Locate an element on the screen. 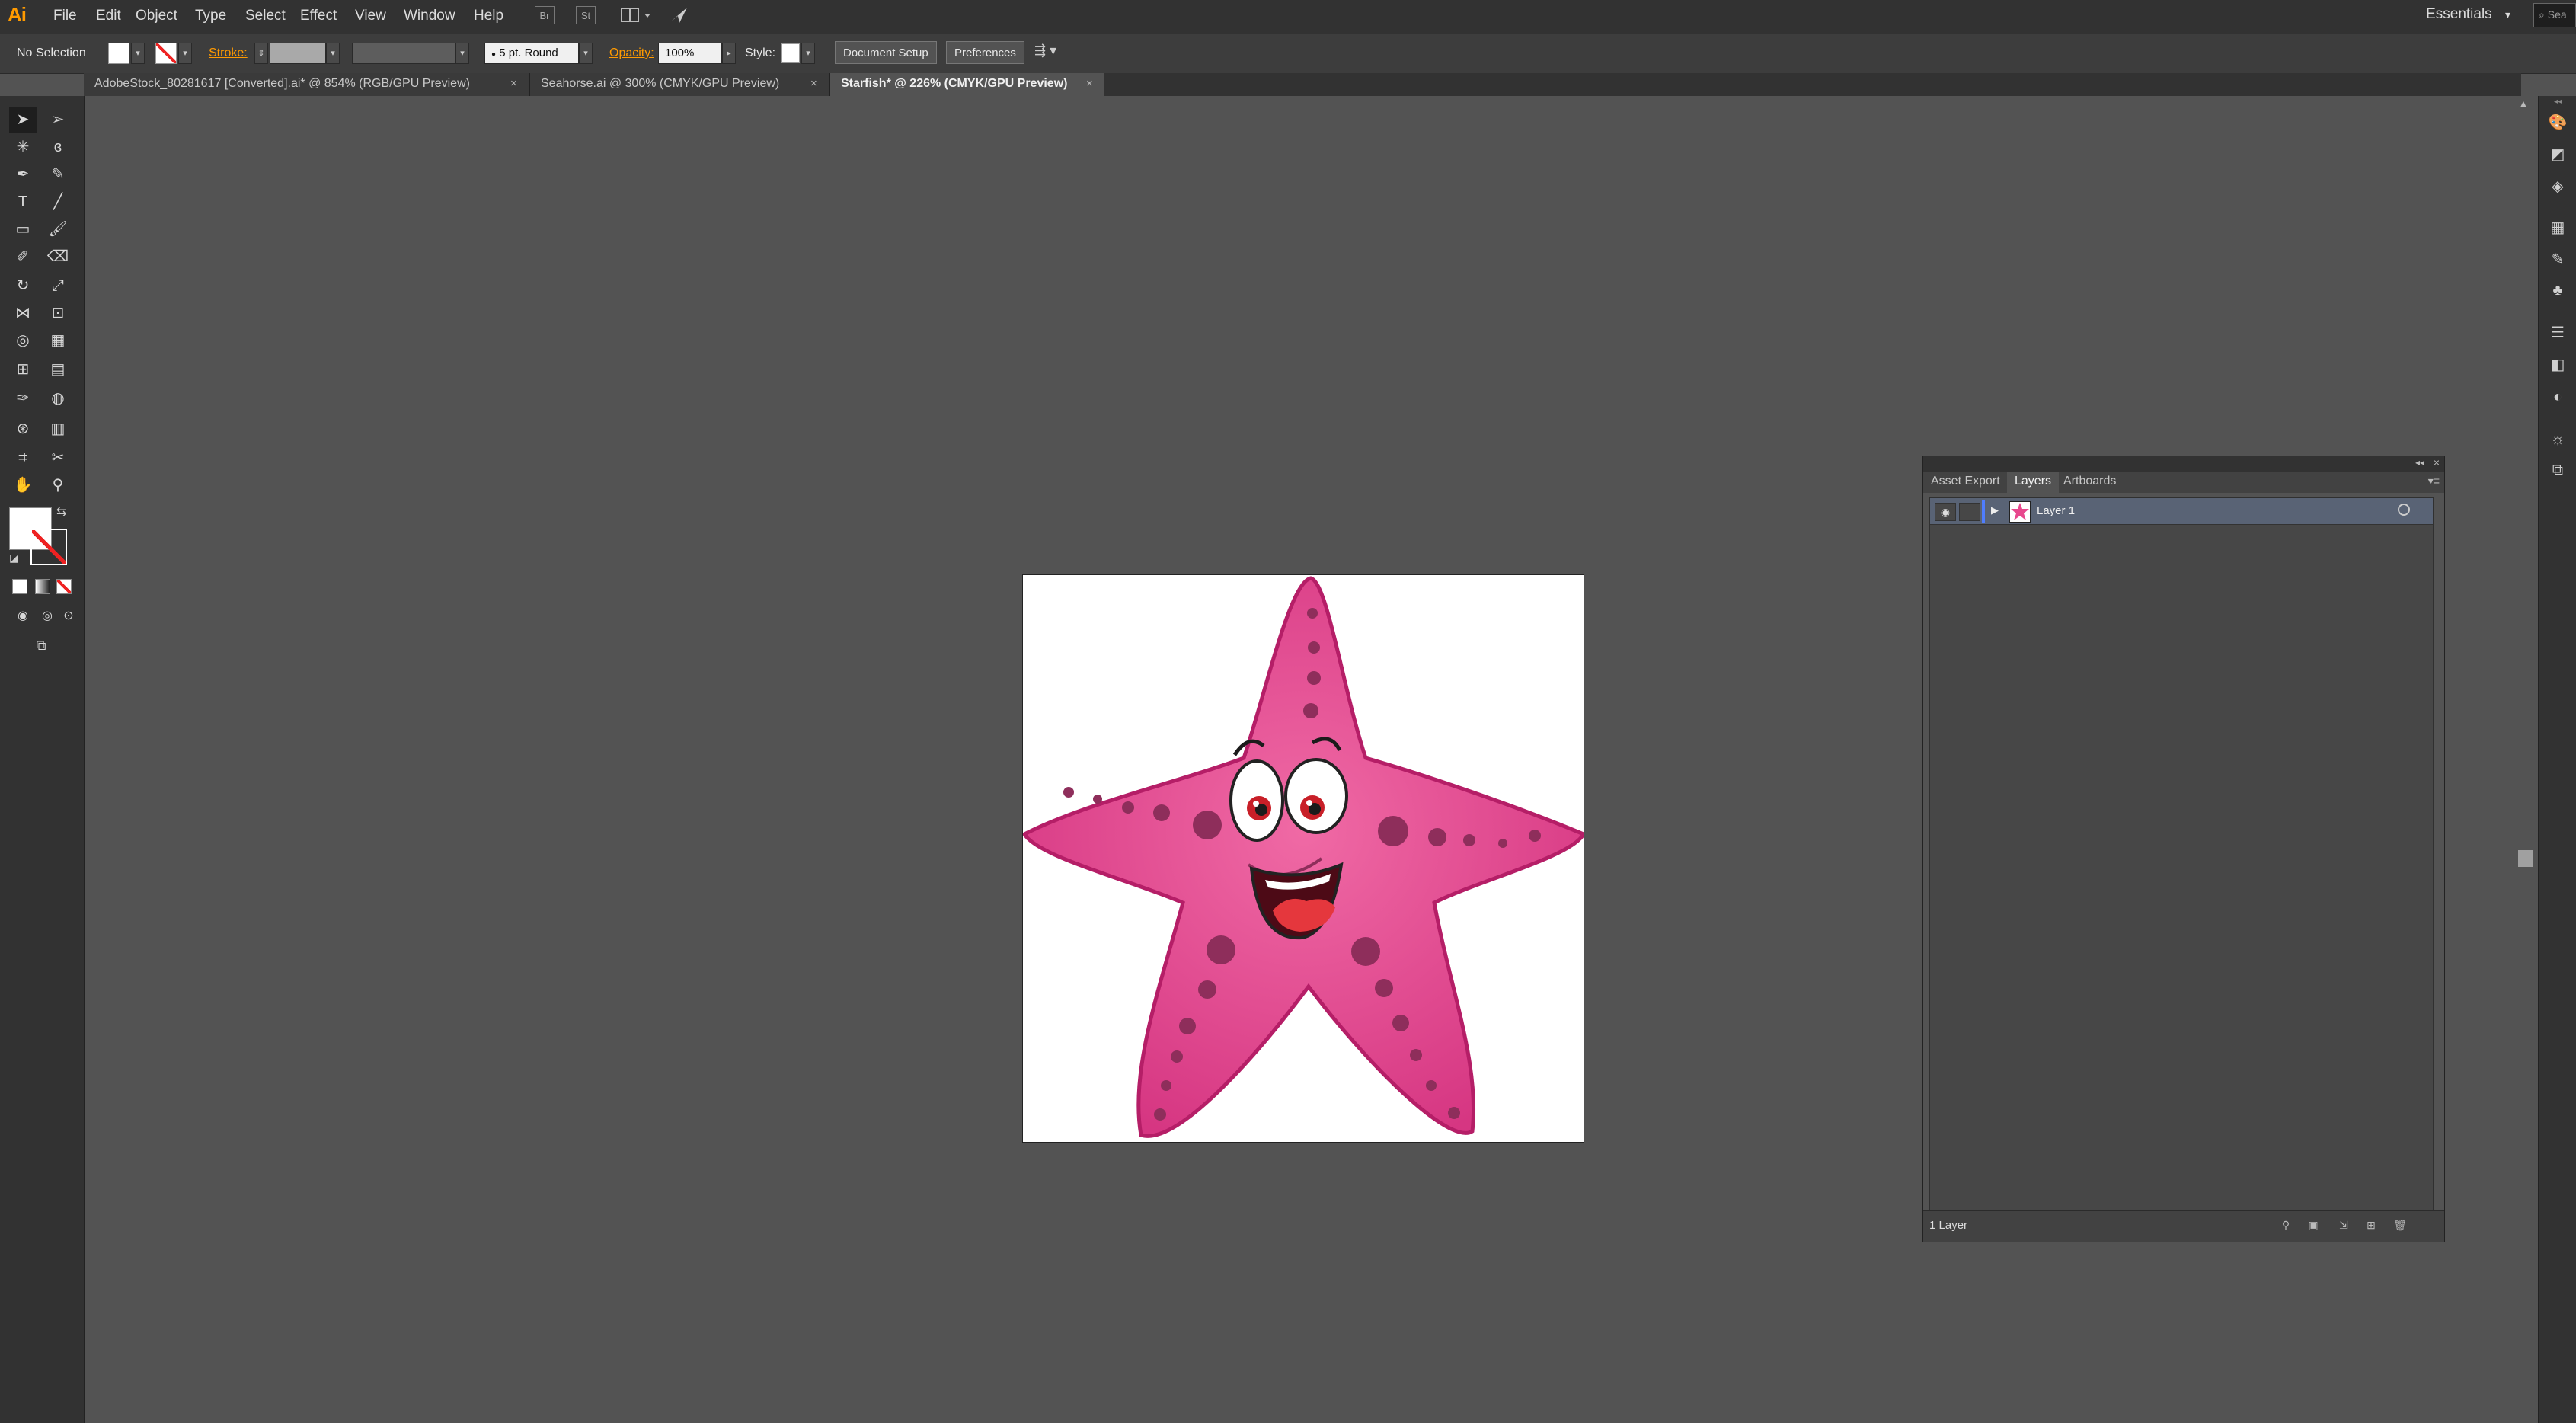 The height and width of the screenshot is (1423, 2576). fill-color-swatch is located at coordinates (119, 53).